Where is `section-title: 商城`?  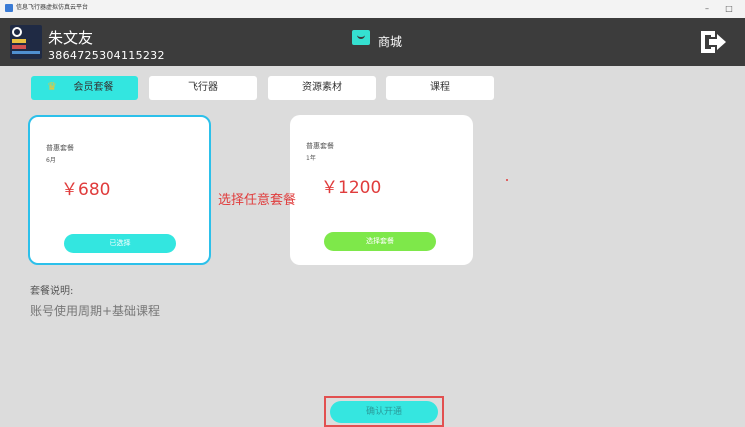 section-title: 商城 is located at coordinates (390, 42).